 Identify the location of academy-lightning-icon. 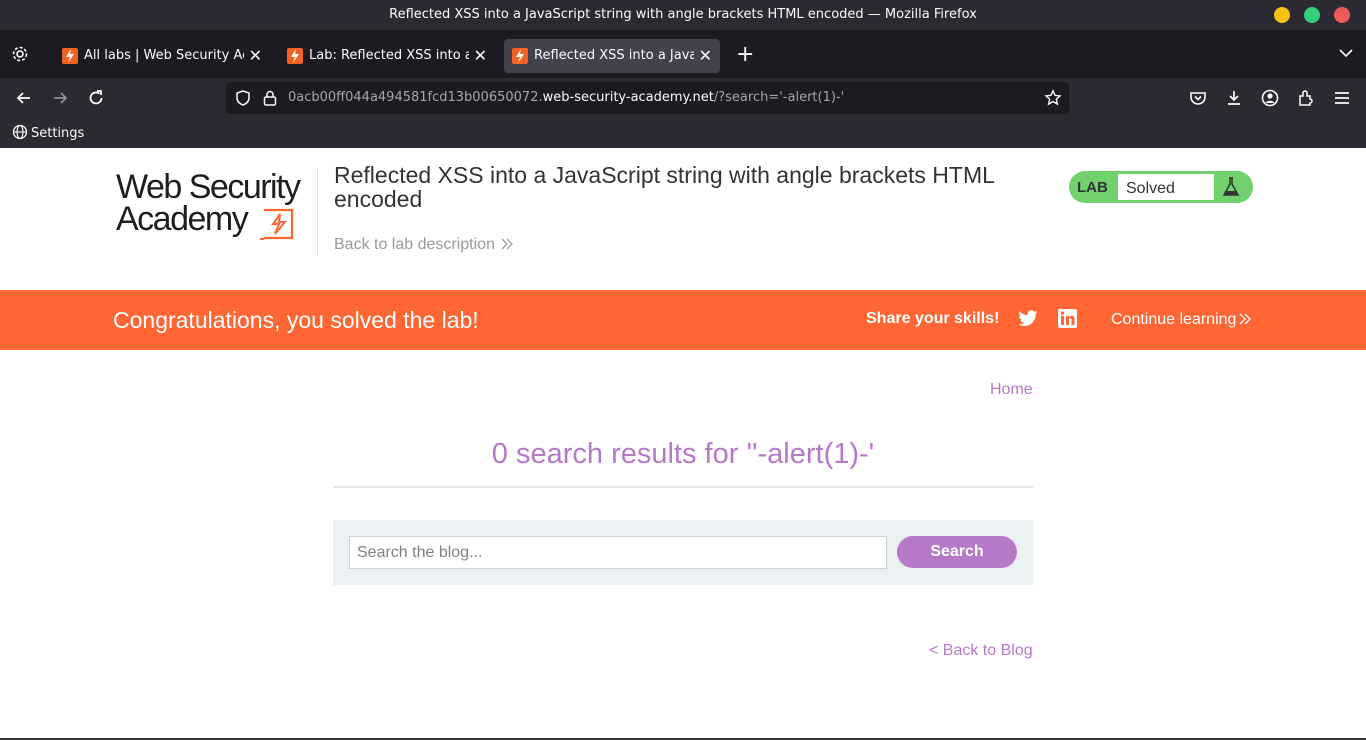
(277, 224).